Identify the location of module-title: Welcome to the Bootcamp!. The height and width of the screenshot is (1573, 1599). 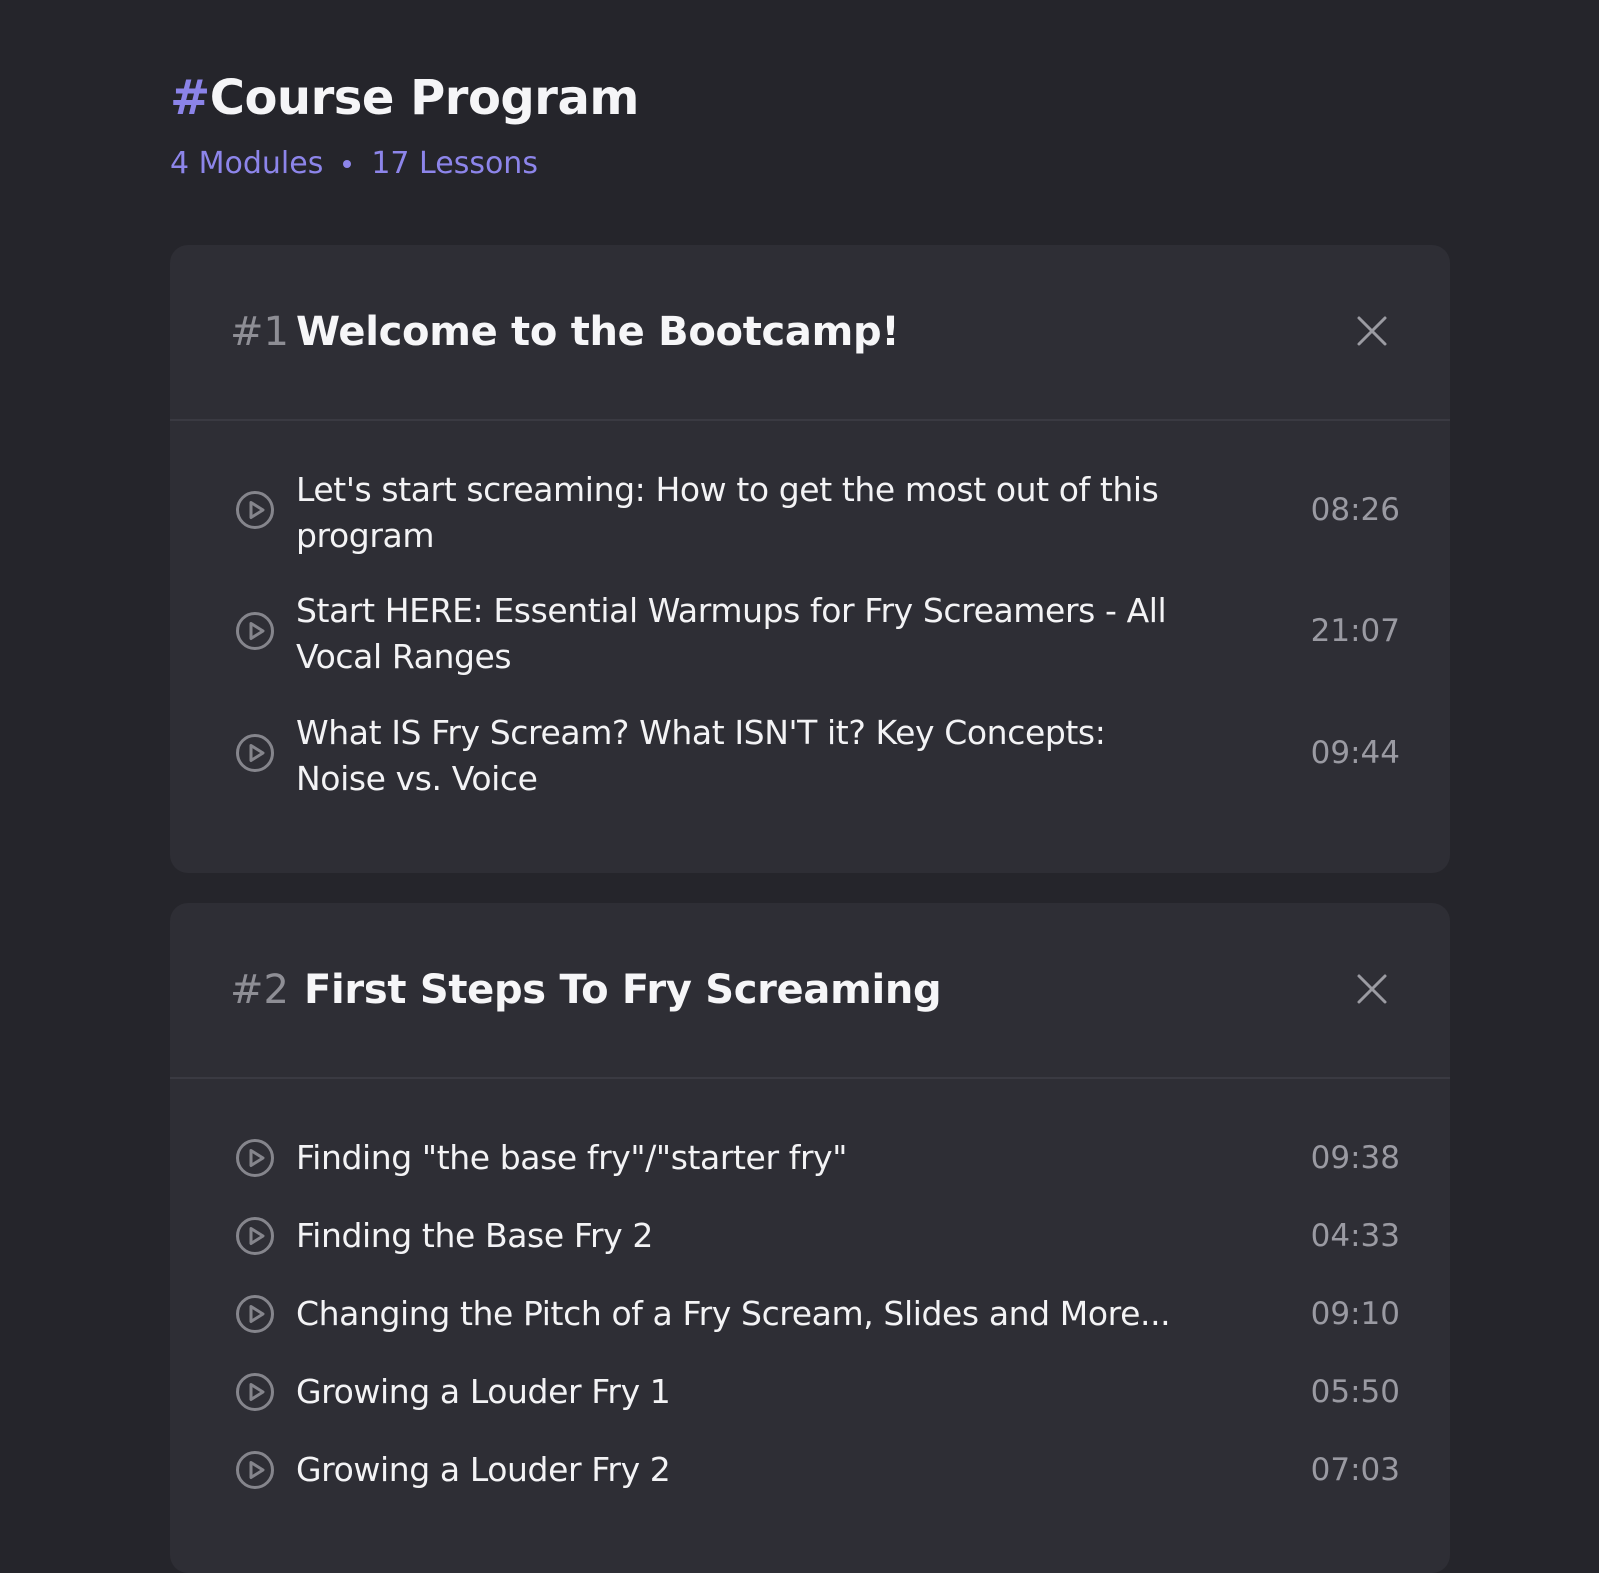
(598, 332).